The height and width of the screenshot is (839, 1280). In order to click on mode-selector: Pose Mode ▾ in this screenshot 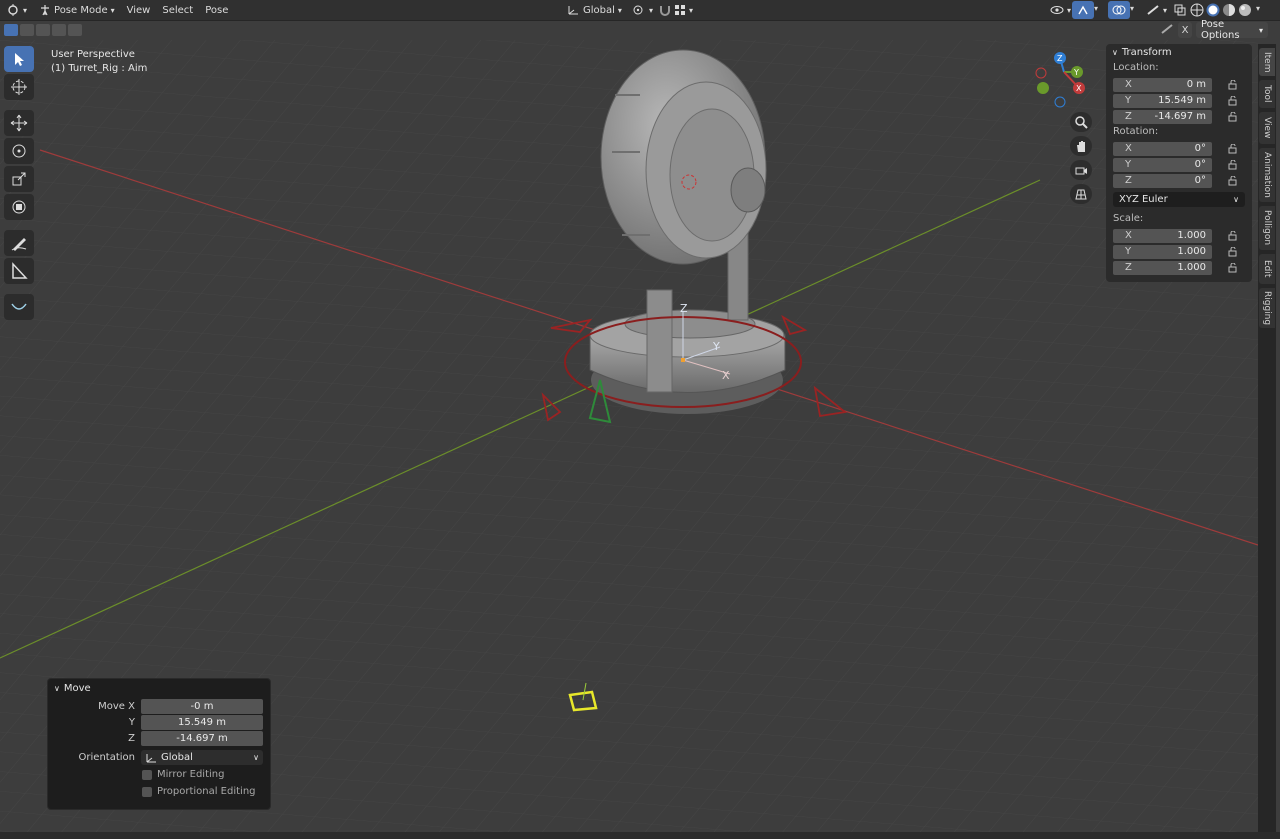, I will do `click(77, 10)`.